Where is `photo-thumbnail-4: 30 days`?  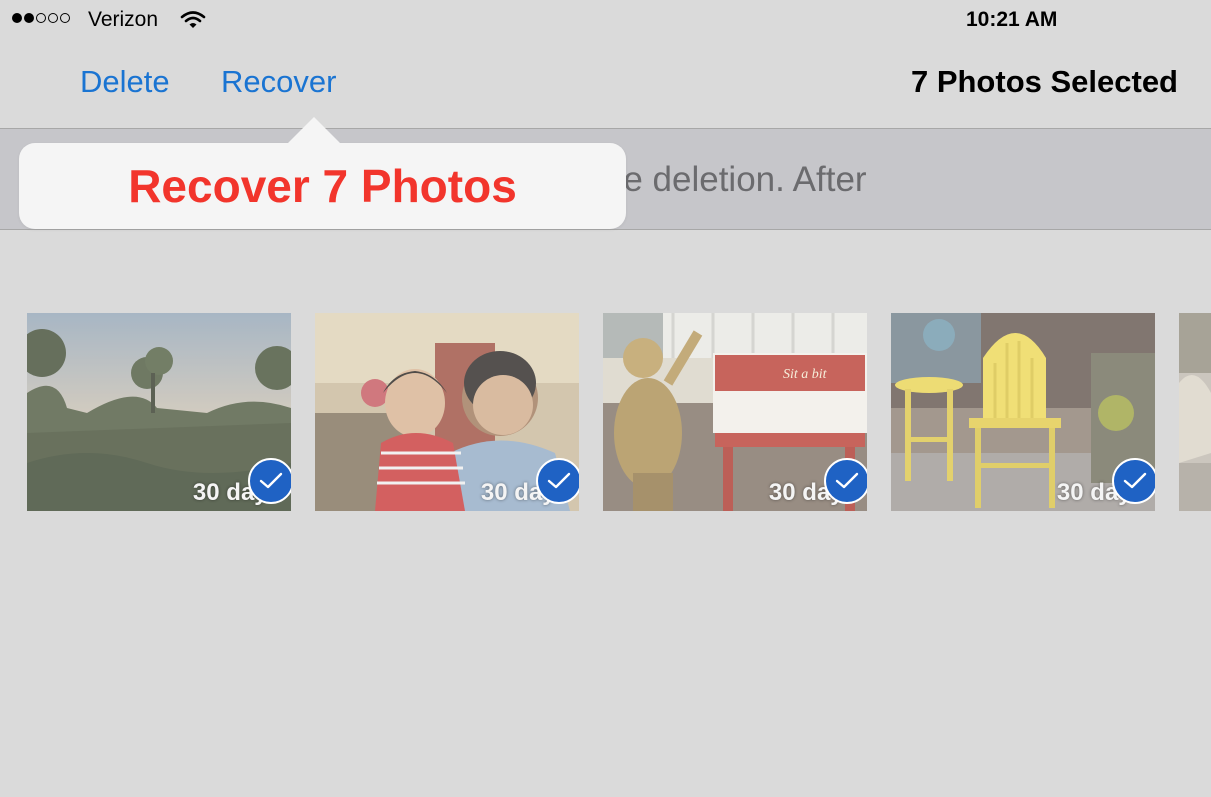
photo-thumbnail-4: 30 days is located at coordinates (1023, 412).